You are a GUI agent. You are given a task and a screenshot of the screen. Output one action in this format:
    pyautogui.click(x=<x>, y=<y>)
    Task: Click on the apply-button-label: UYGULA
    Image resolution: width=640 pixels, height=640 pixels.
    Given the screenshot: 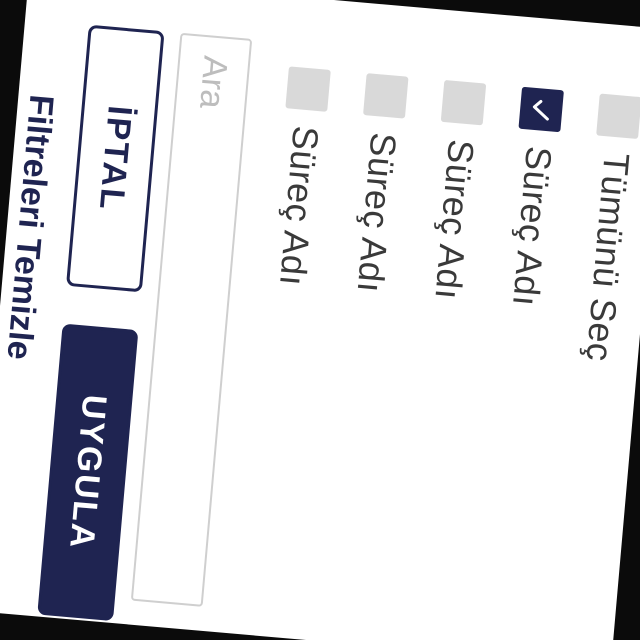 What is the action you would take?
    pyautogui.click(x=88, y=472)
    